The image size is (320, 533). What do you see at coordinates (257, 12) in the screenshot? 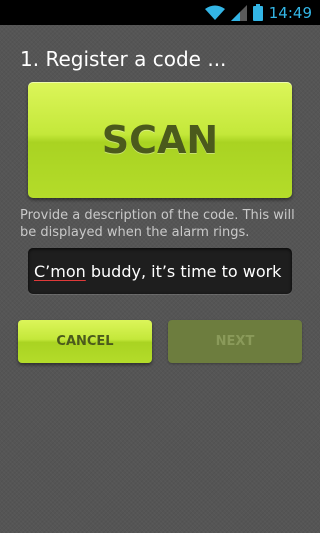
I see `battery-icon` at bounding box center [257, 12].